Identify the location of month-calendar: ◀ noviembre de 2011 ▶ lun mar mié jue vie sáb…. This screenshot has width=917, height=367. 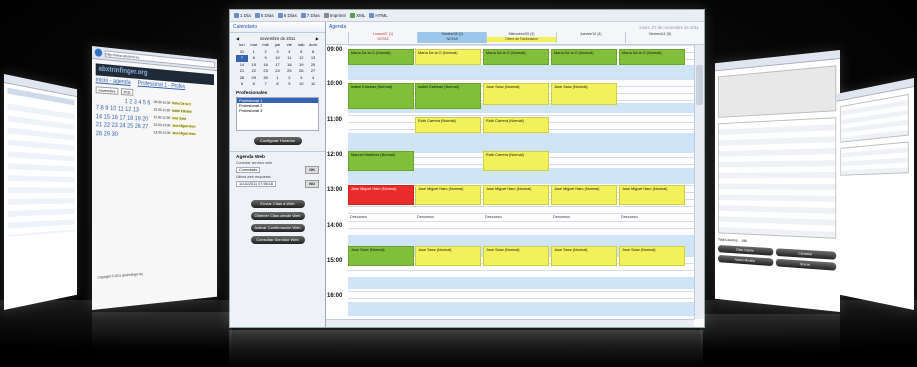
(277, 62).